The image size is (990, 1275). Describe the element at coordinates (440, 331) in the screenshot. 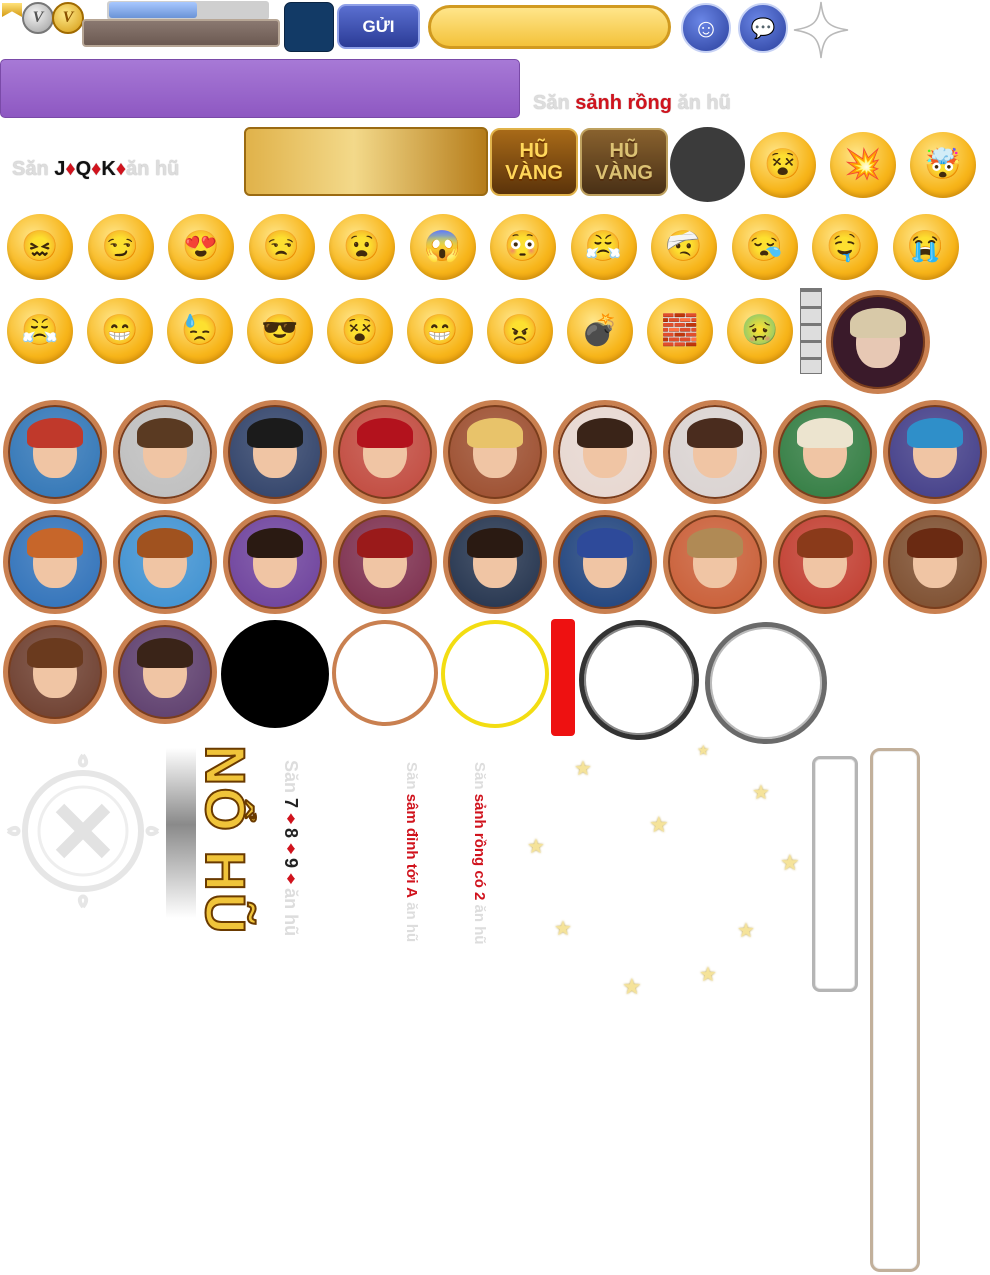

I see `emoji-row3-6: 😁` at that location.